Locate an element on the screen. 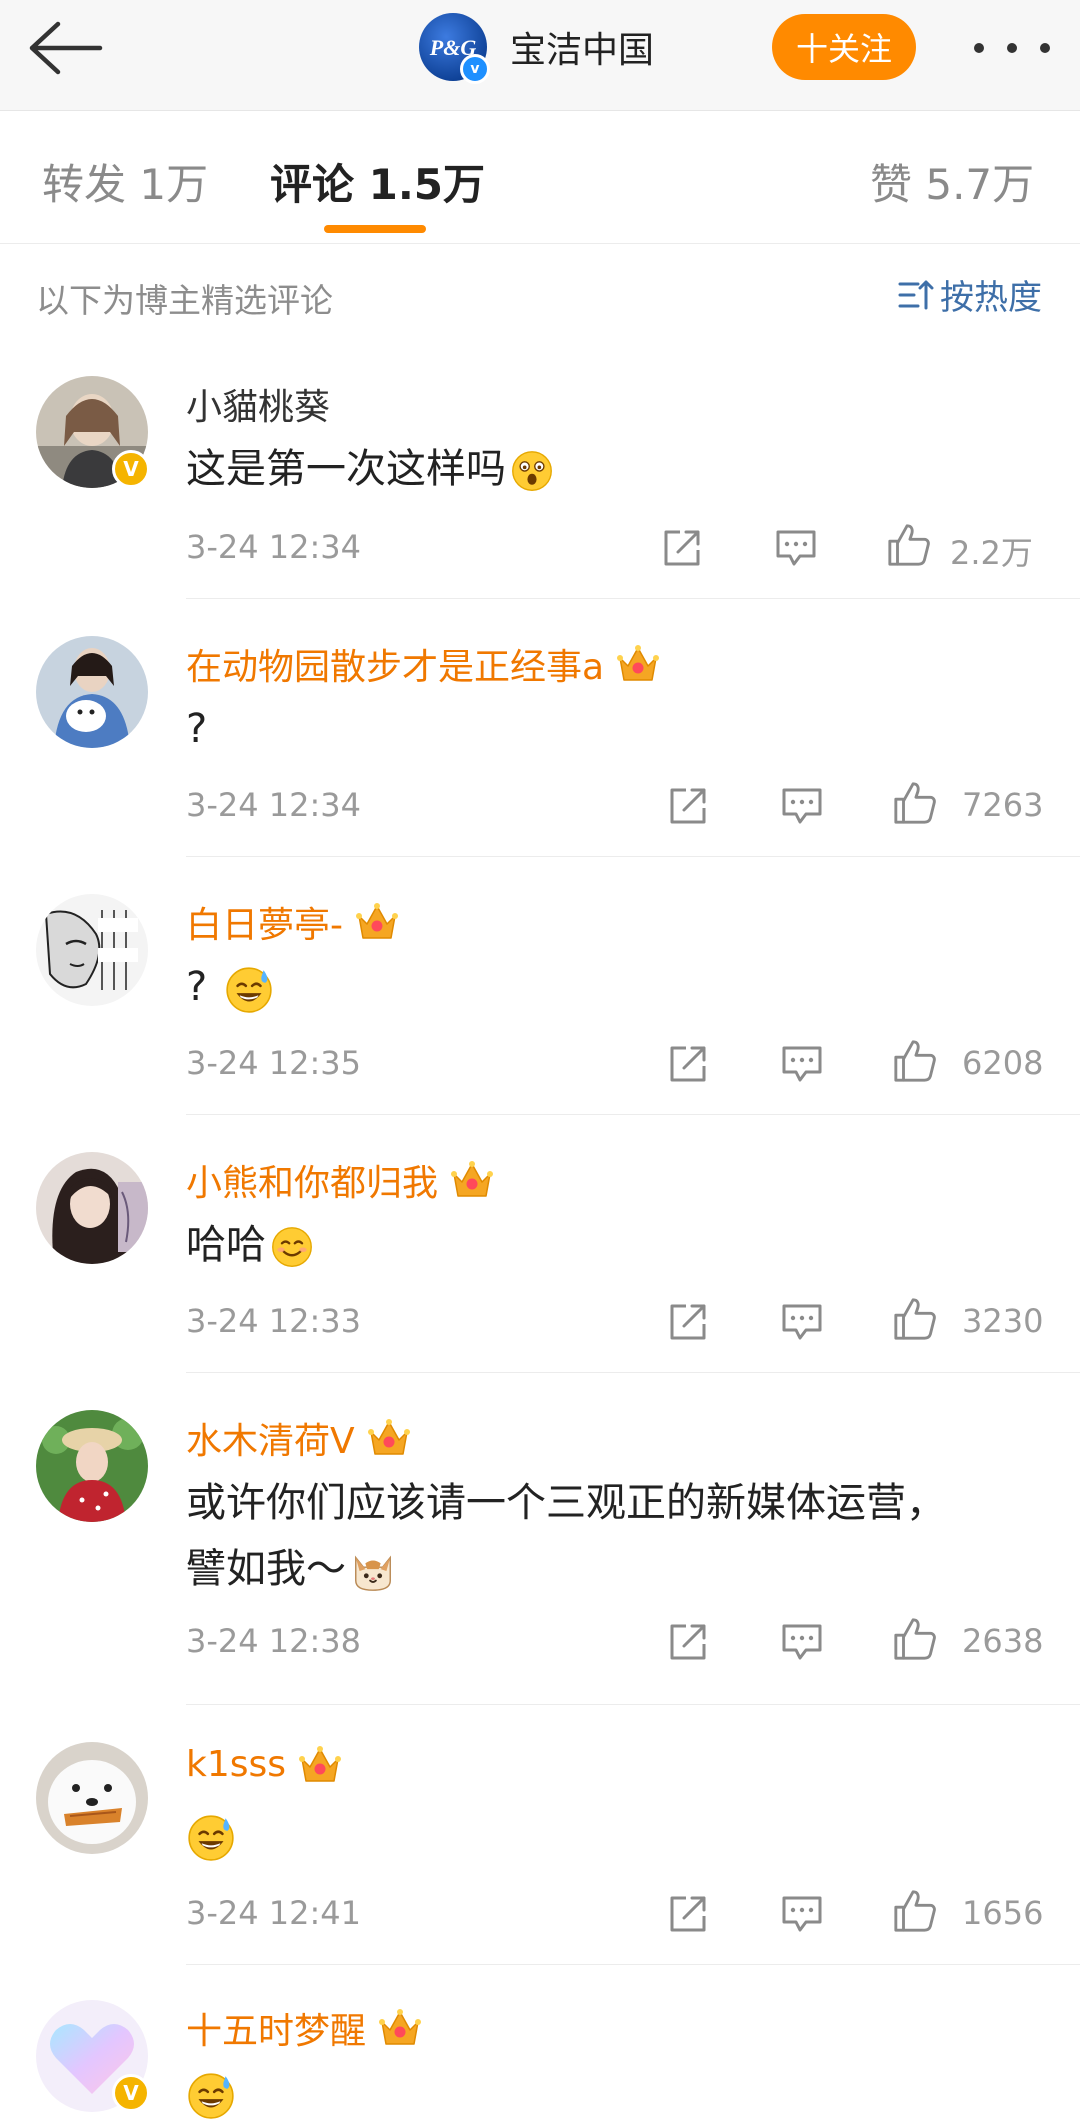 This screenshot has height=2126, width=1080. like-count: 1656 is located at coordinates (1003, 1913).